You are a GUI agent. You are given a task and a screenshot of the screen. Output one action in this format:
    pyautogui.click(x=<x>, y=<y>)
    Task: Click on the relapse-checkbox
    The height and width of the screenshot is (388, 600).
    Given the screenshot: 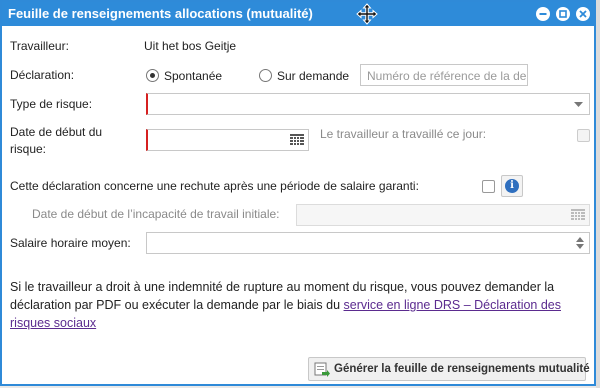 What is the action you would take?
    pyautogui.click(x=488, y=186)
    